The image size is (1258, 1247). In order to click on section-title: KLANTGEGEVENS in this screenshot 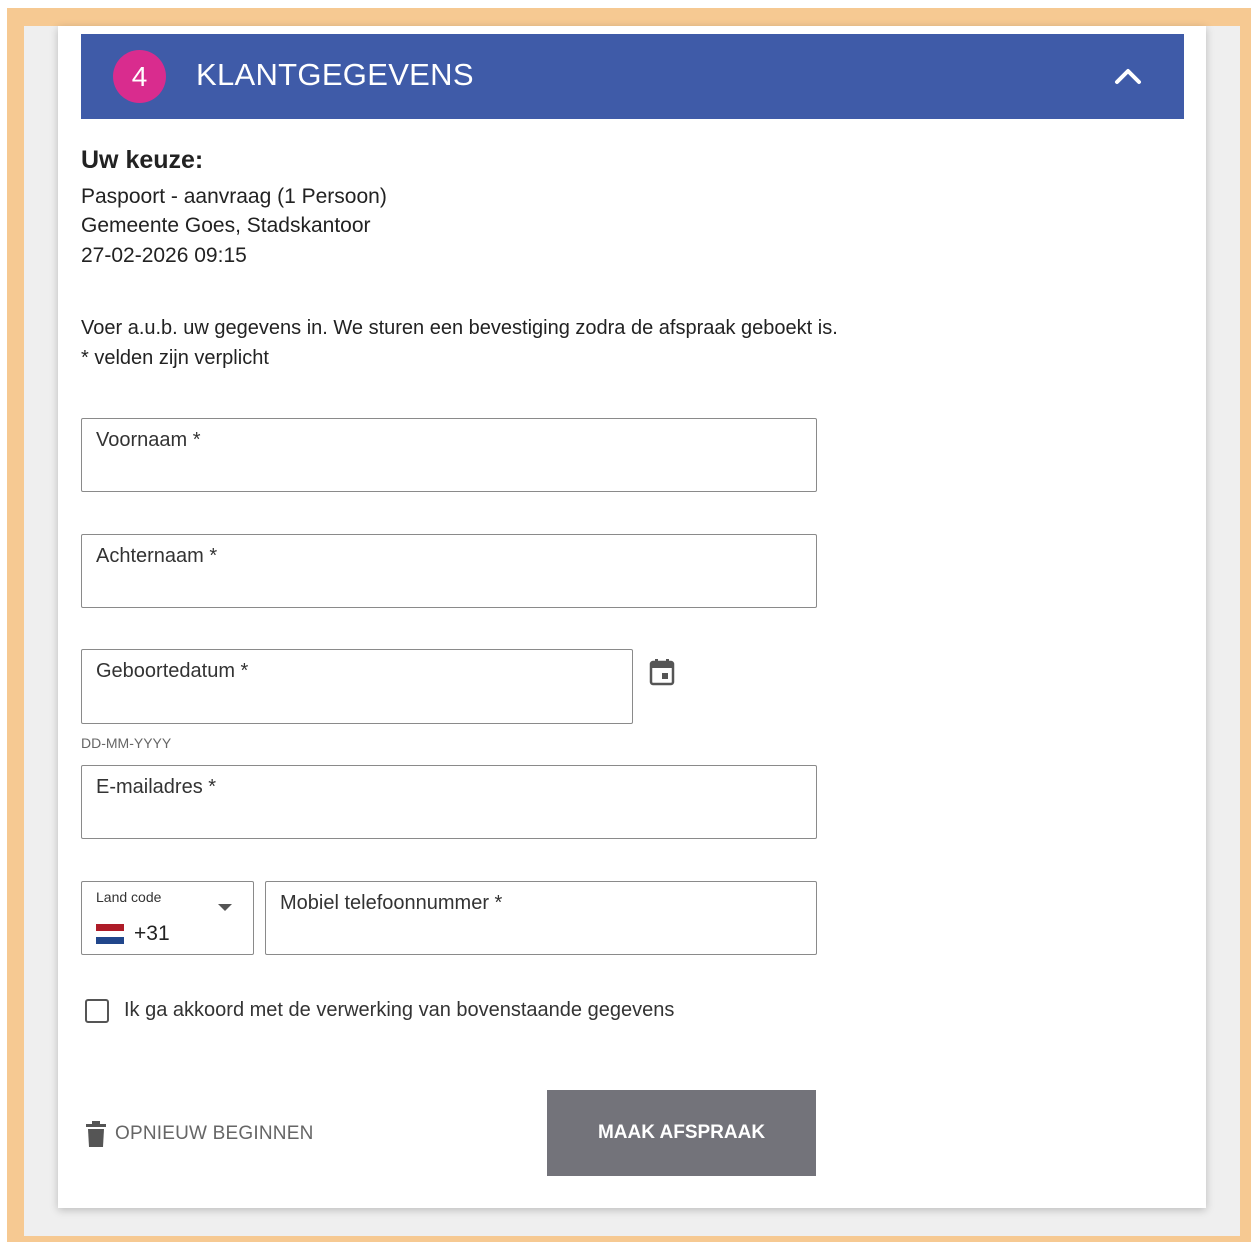, I will do `click(335, 74)`.